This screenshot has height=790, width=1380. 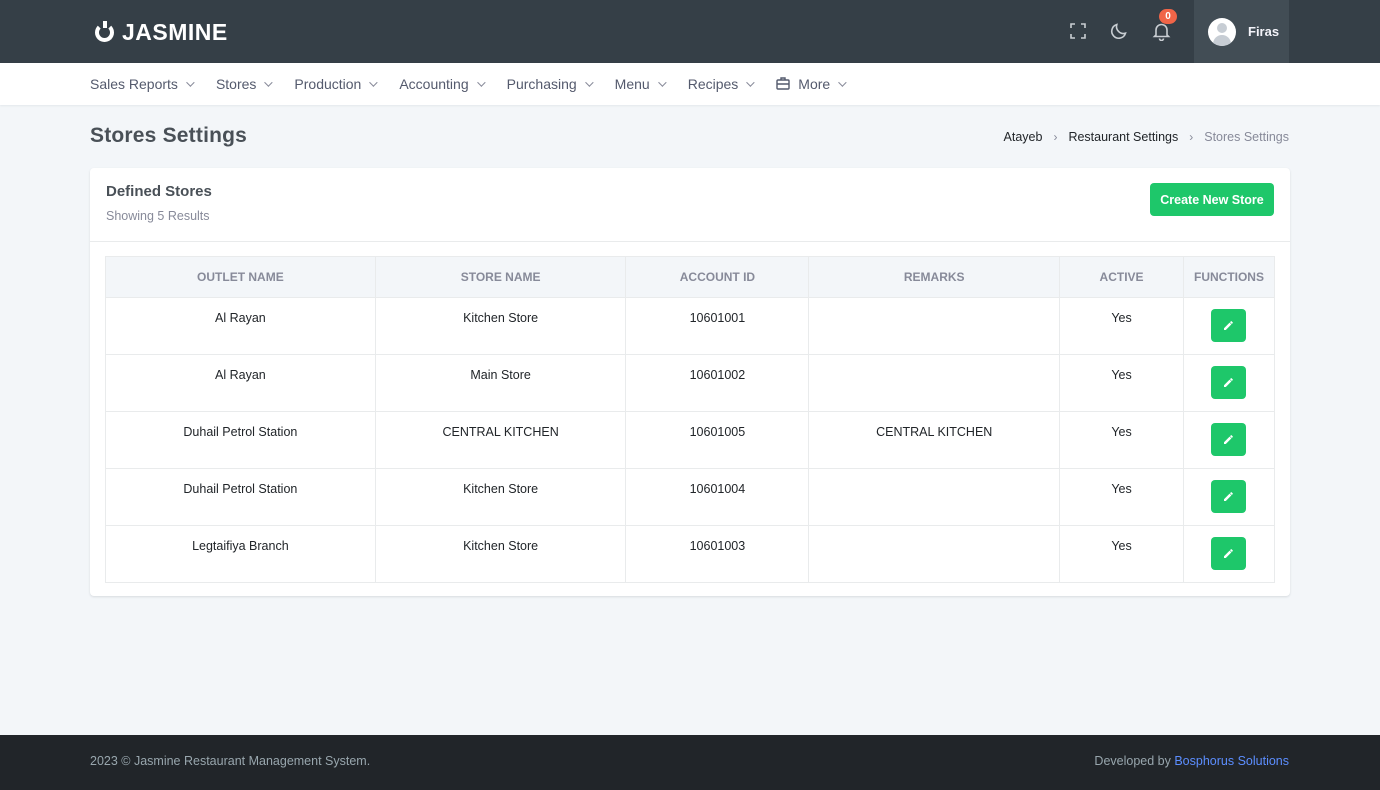 I want to click on nav-label: Production, so click(x=328, y=84).